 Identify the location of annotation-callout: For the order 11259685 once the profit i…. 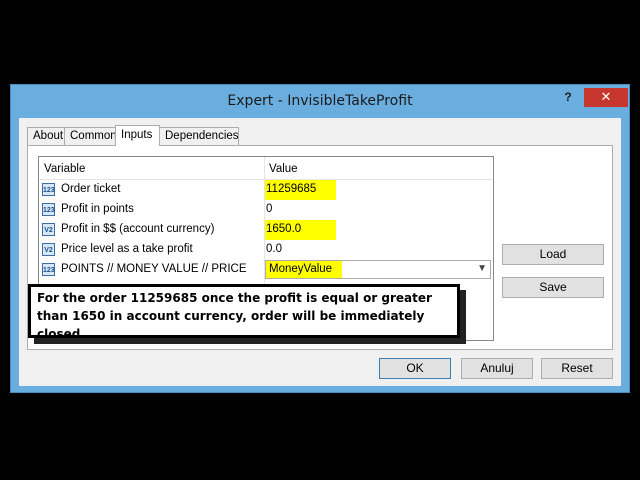
(244, 312).